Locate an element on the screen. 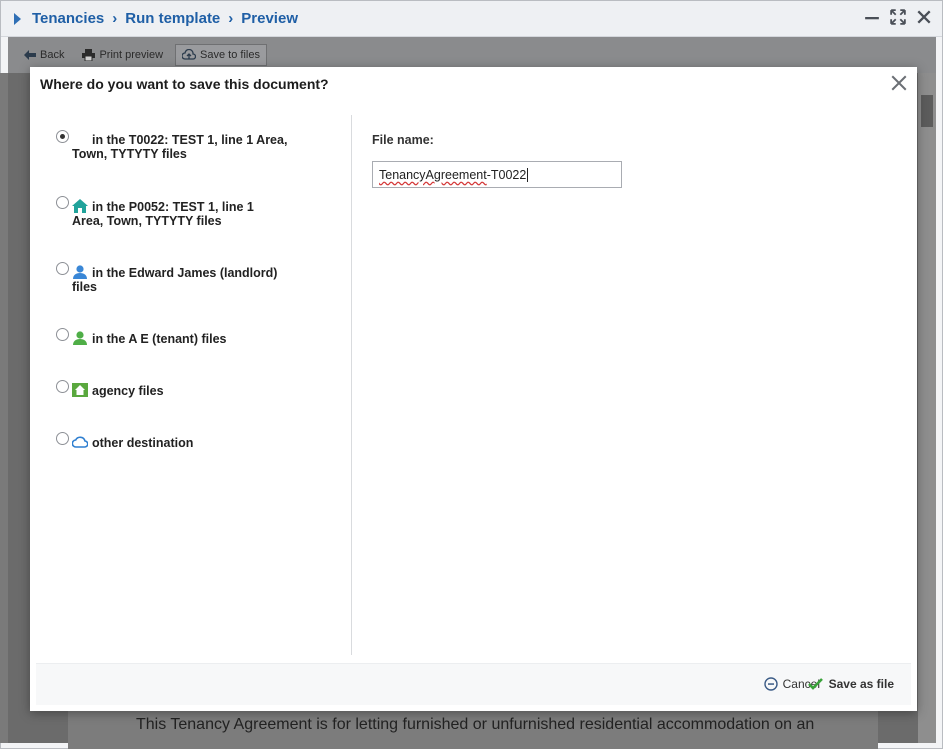  background-scrollbar is located at coordinates (927, 408).